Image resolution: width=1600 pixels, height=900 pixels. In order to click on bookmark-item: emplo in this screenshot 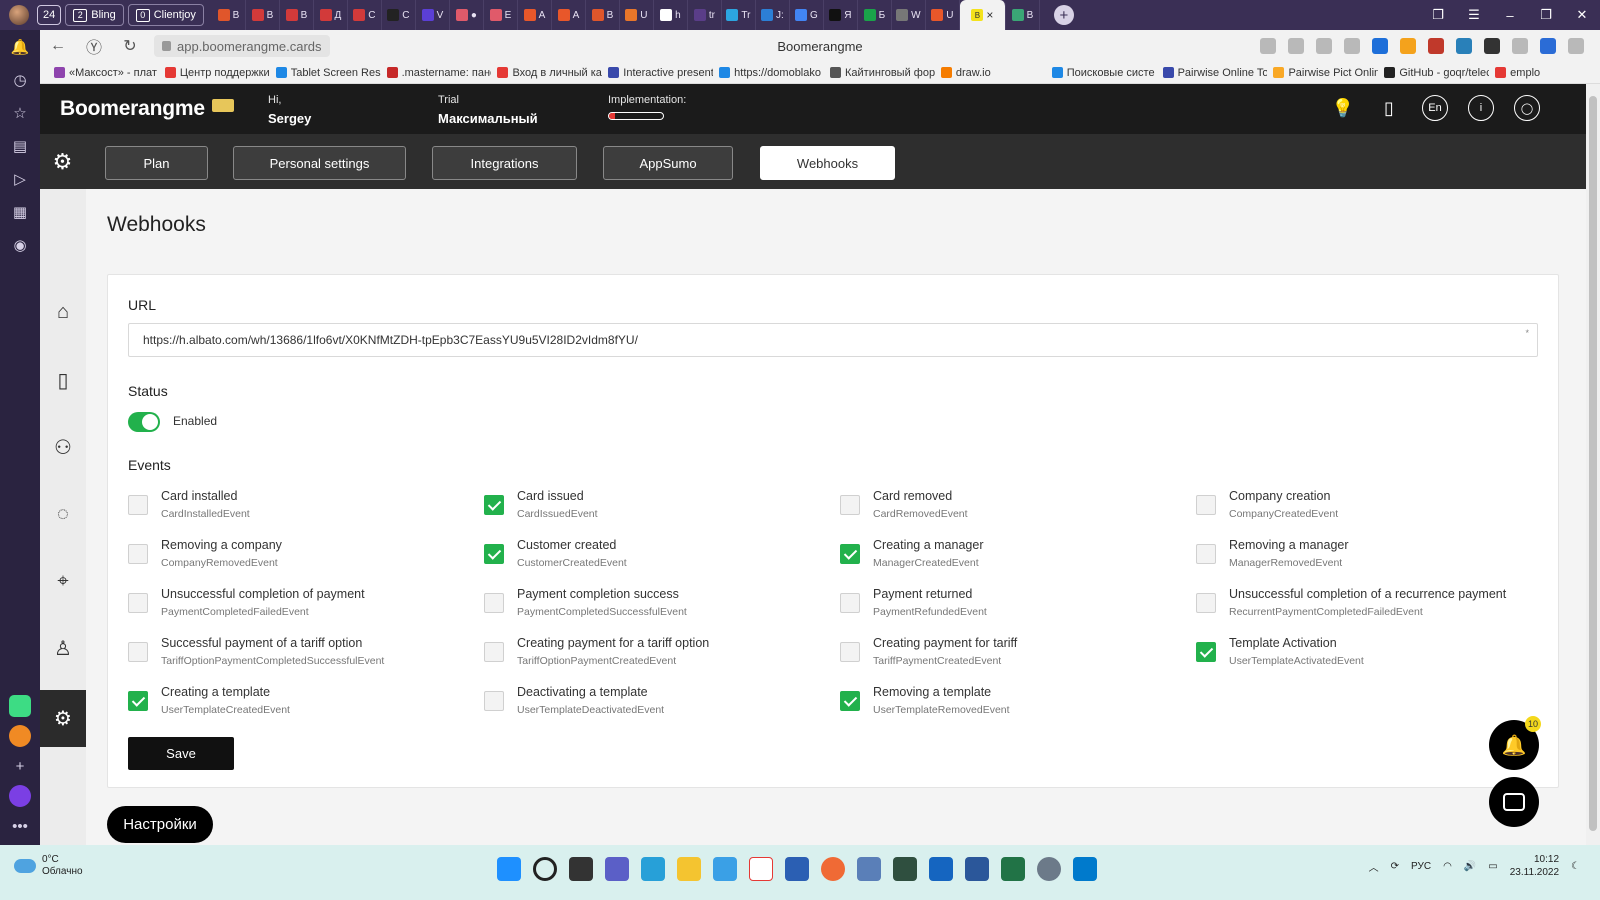, I will do `click(1547, 73)`.